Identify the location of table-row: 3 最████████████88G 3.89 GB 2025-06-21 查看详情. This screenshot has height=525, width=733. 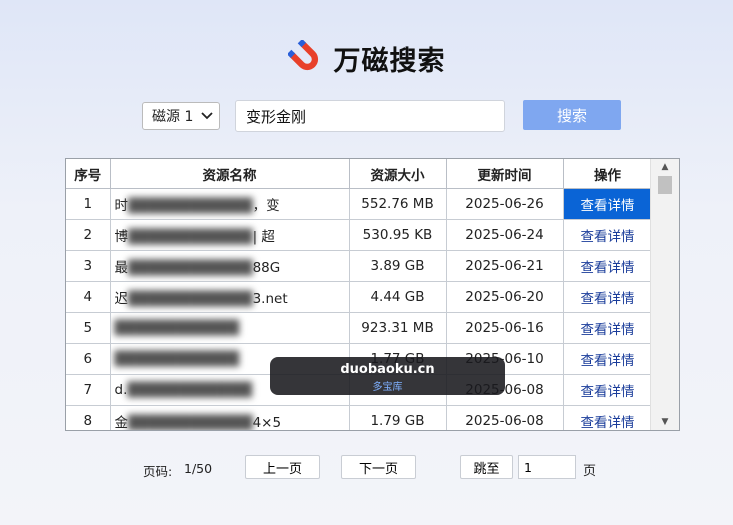
(359, 266).